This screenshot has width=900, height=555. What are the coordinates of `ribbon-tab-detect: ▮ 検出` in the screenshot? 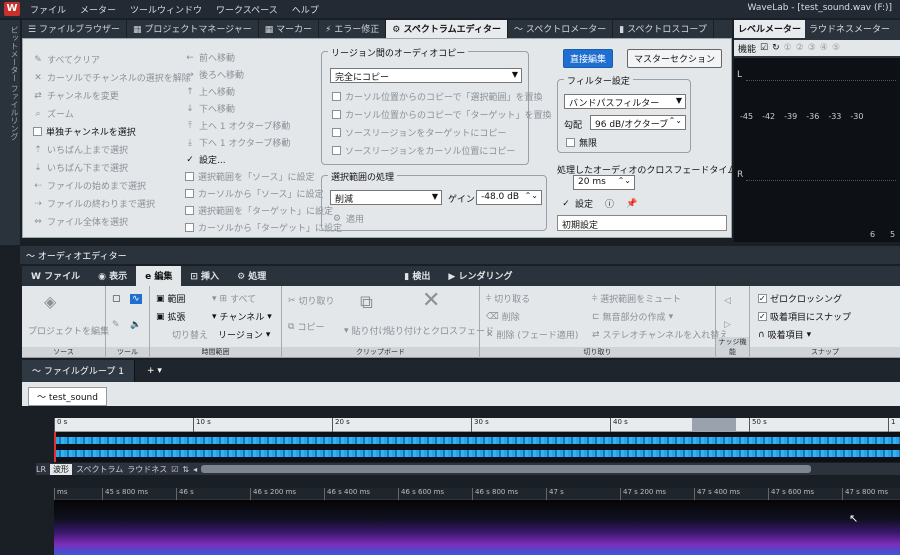 It's located at (417, 276).